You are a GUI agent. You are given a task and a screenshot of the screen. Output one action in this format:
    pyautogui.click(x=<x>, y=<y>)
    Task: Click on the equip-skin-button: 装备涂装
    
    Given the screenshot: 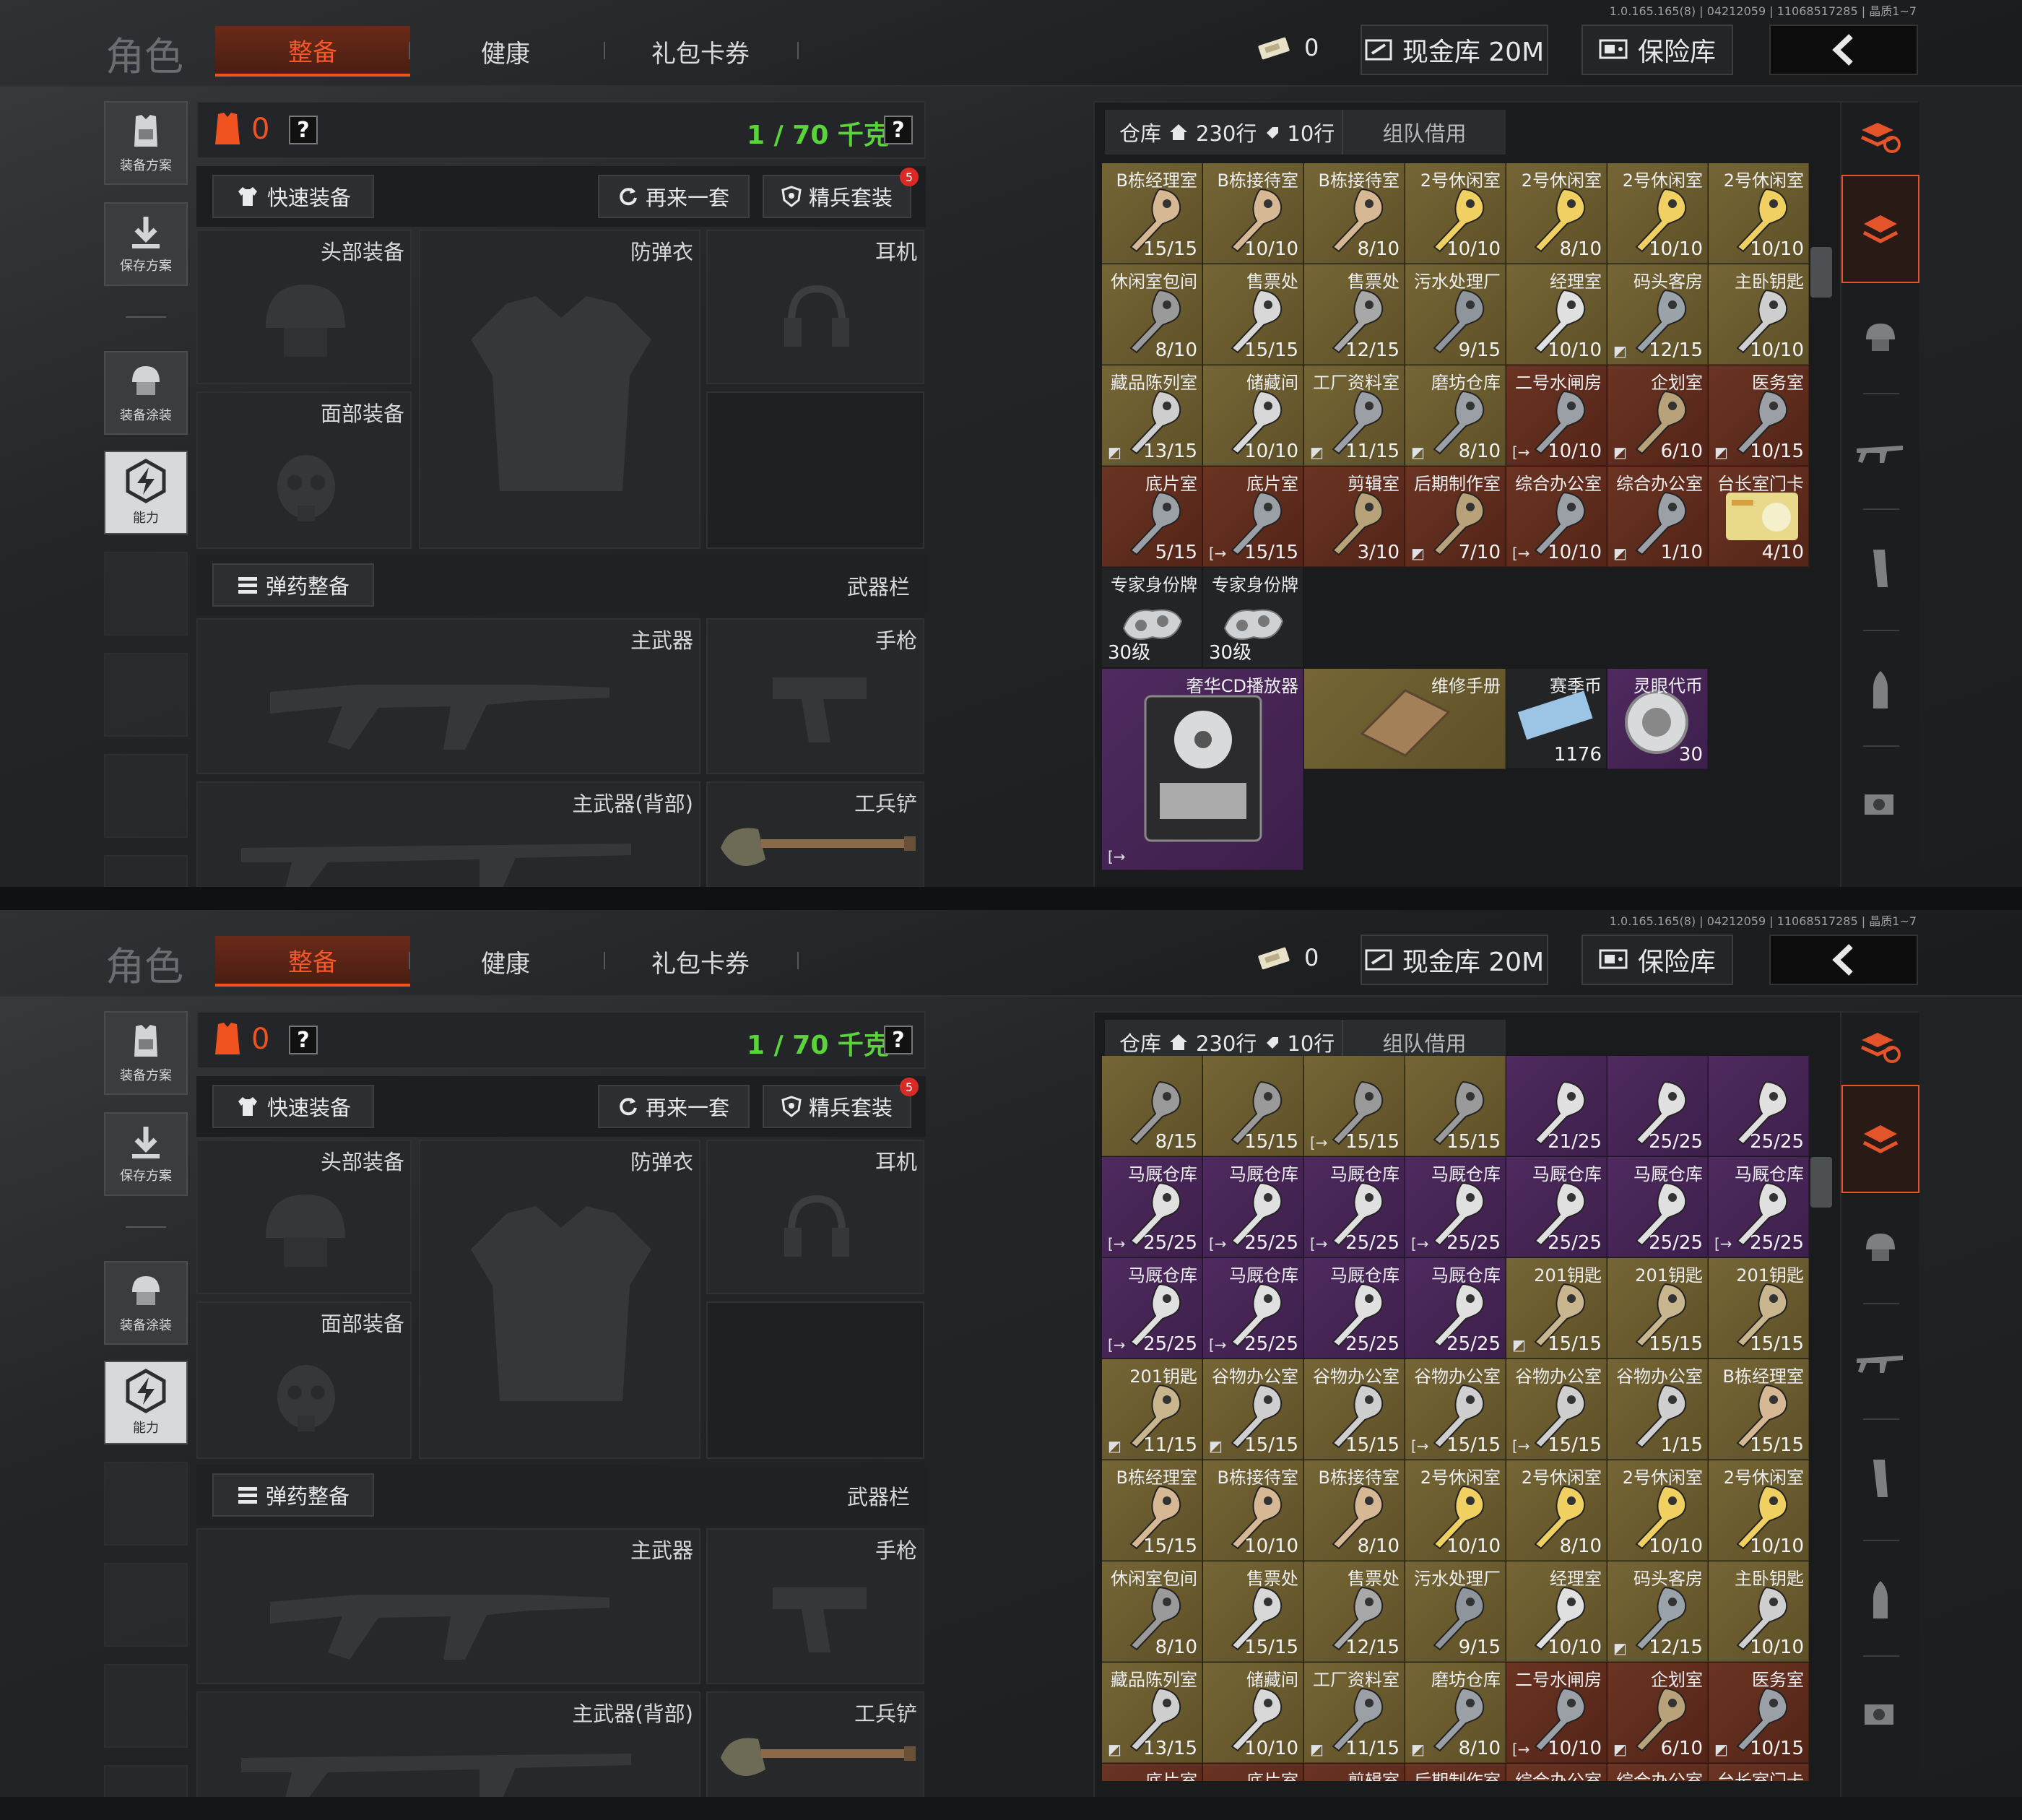 What is the action you would take?
    pyautogui.click(x=146, y=1303)
    